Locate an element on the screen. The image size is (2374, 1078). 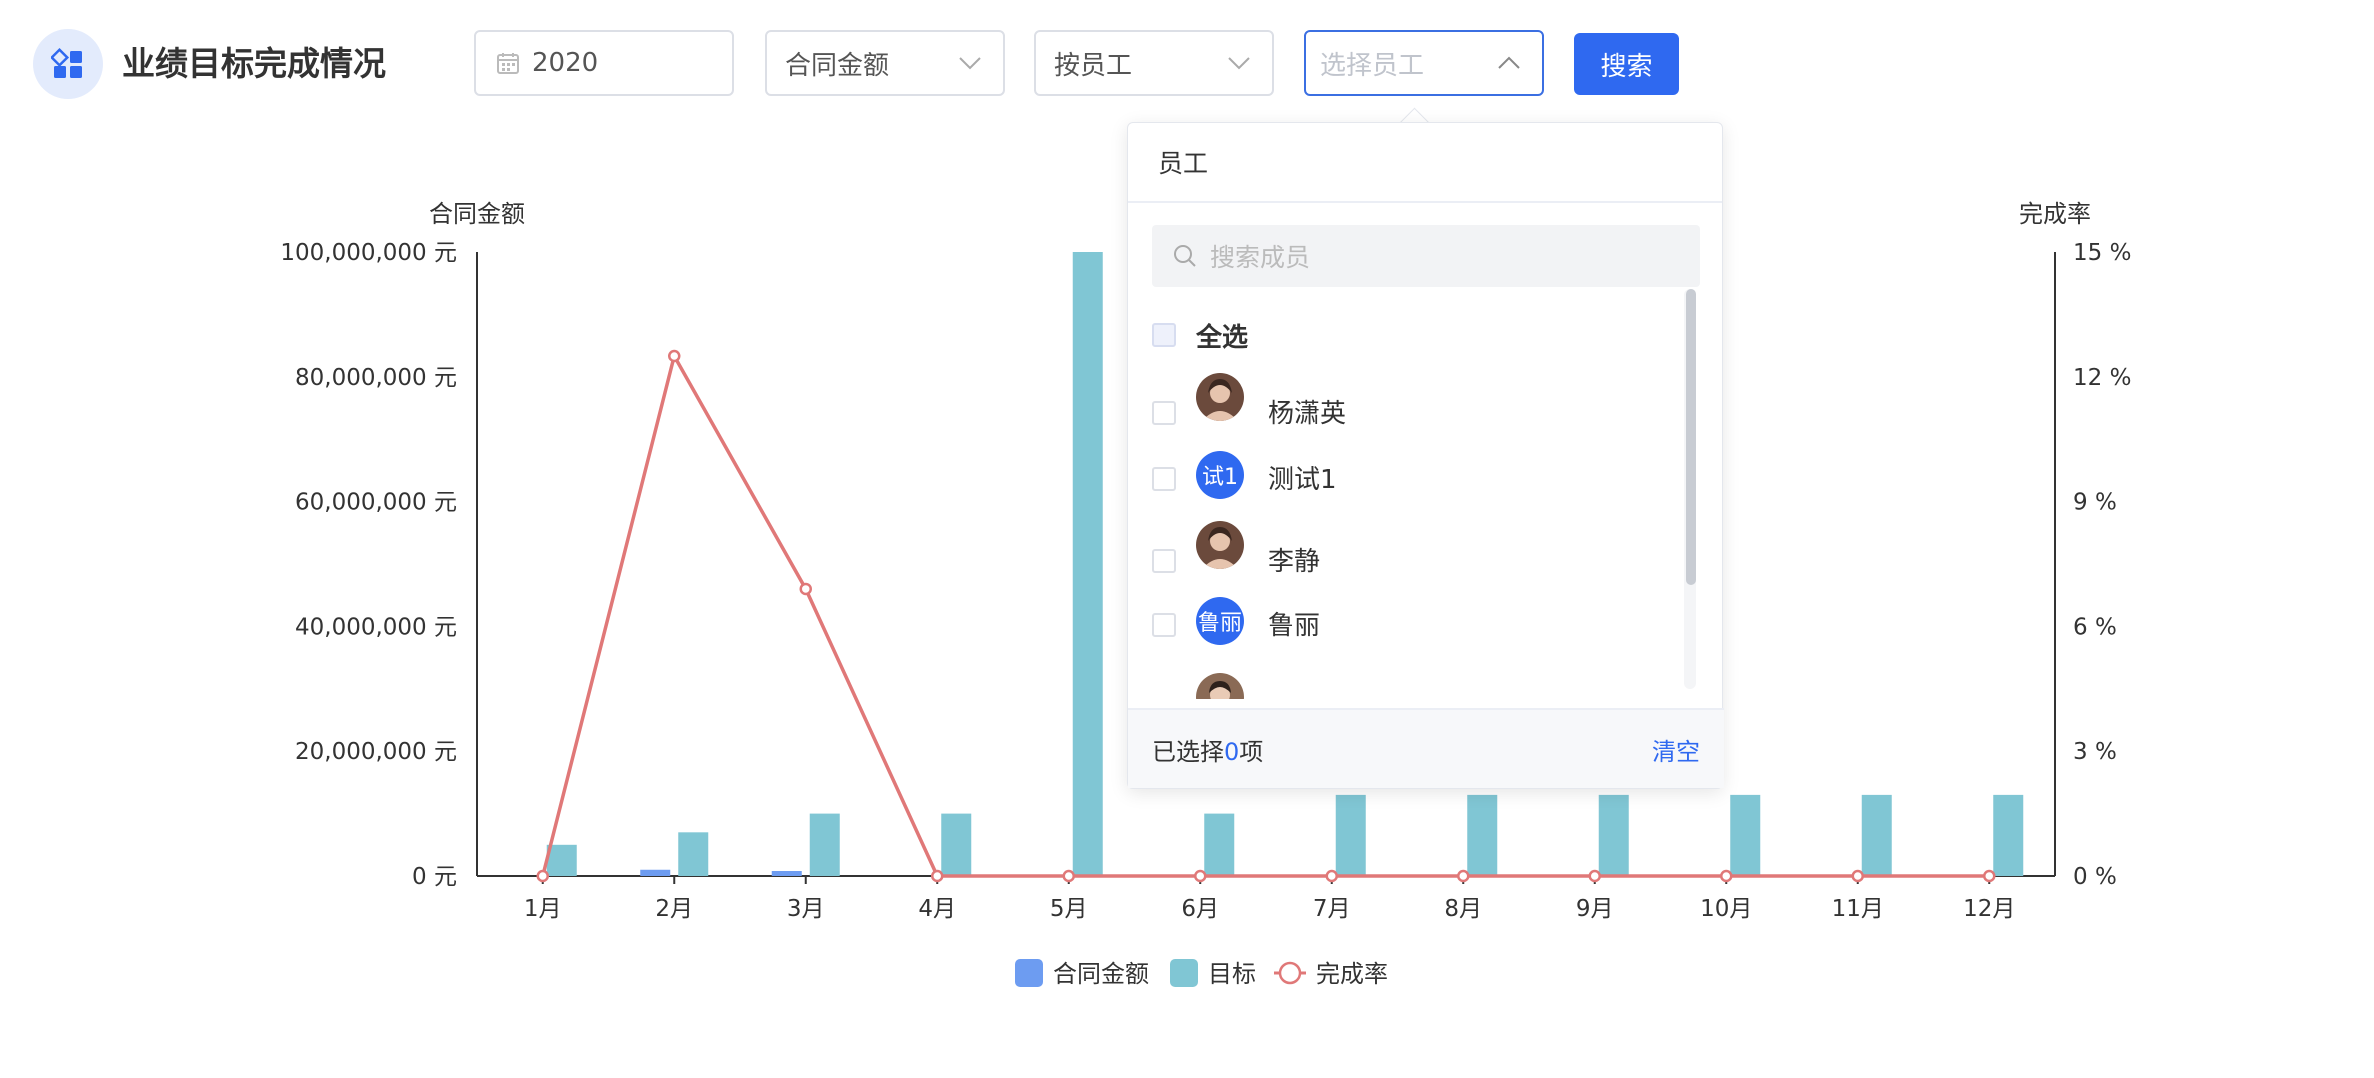
member-list-scroll-thumb is located at coordinates (1691, 437).